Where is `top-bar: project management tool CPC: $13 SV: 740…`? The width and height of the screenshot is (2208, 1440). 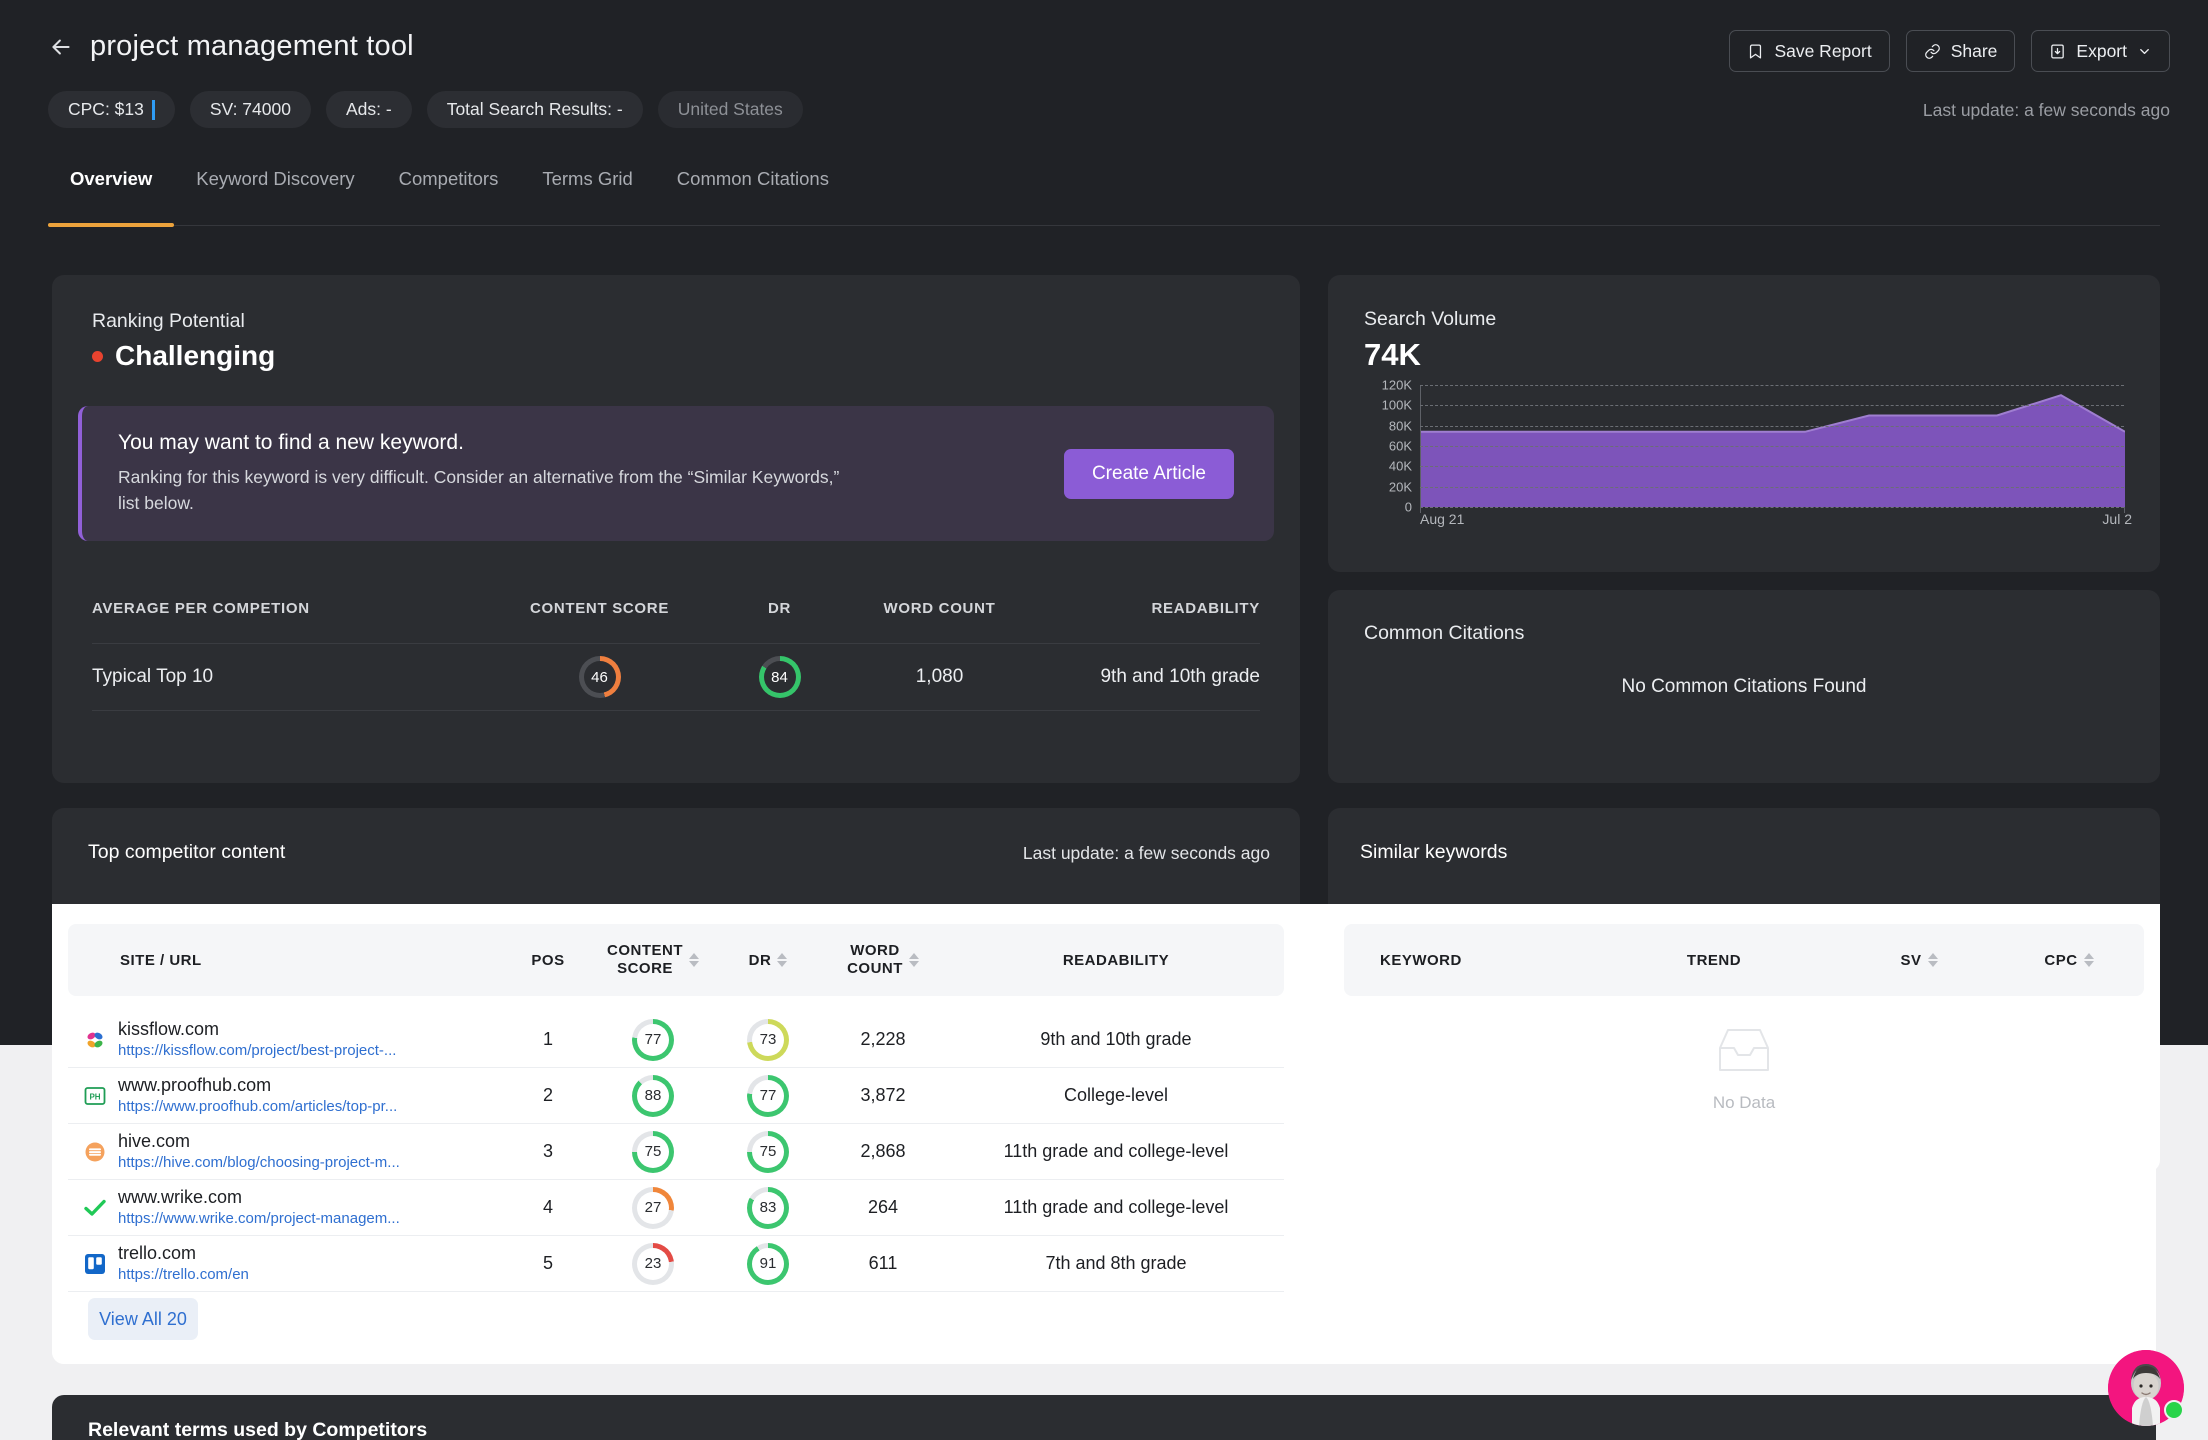
top-bar: project management tool CPC: $13 SV: 740… is located at coordinates (1104, 80).